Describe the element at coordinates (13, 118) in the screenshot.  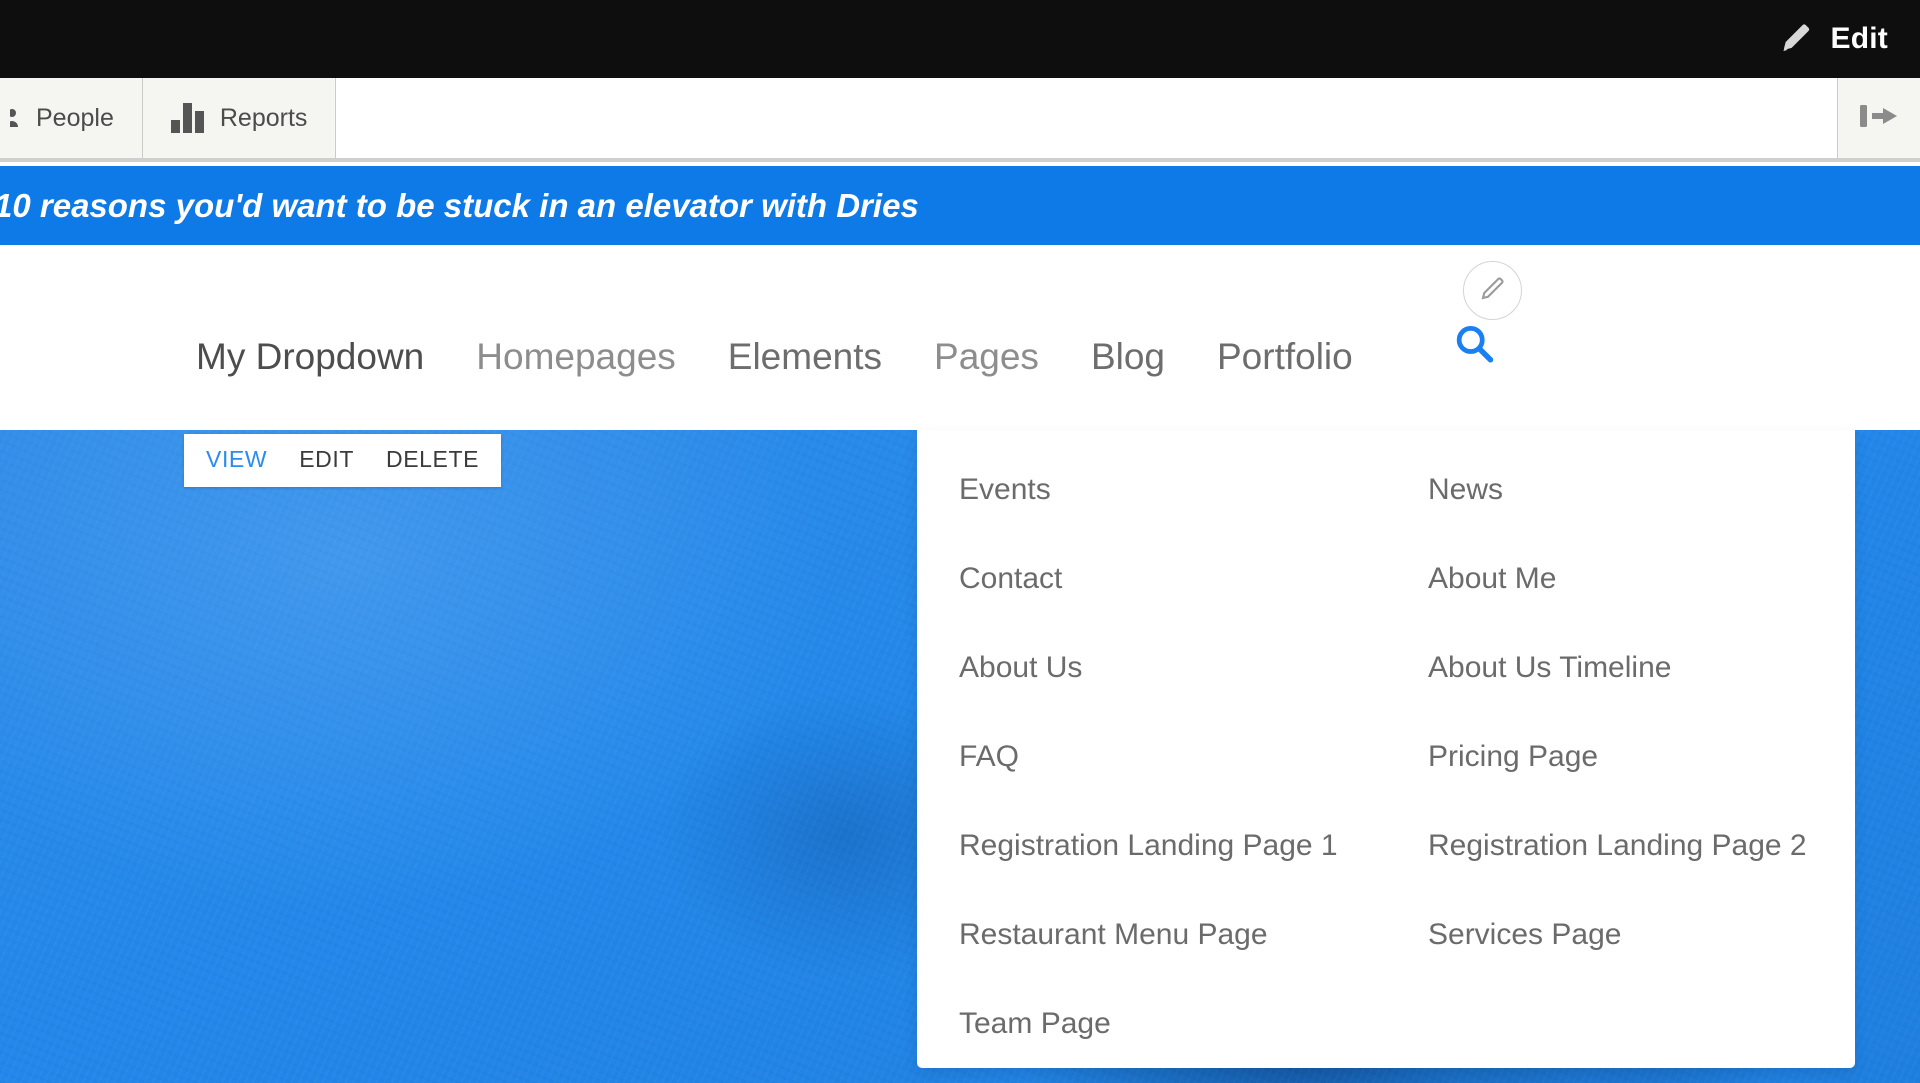
I see `people-icon` at that location.